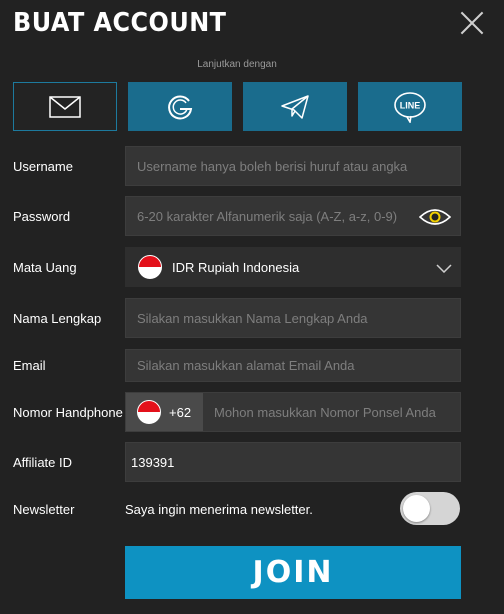 This screenshot has width=504, height=614. I want to click on join-button: JOIN, so click(293, 572).